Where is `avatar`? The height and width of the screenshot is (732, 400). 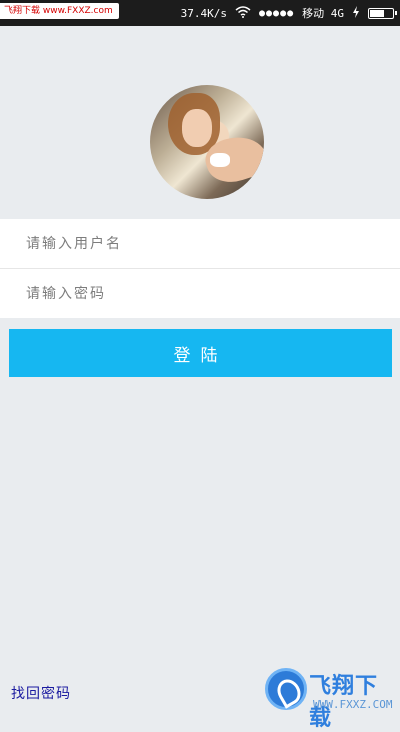
avatar is located at coordinates (207, 142).